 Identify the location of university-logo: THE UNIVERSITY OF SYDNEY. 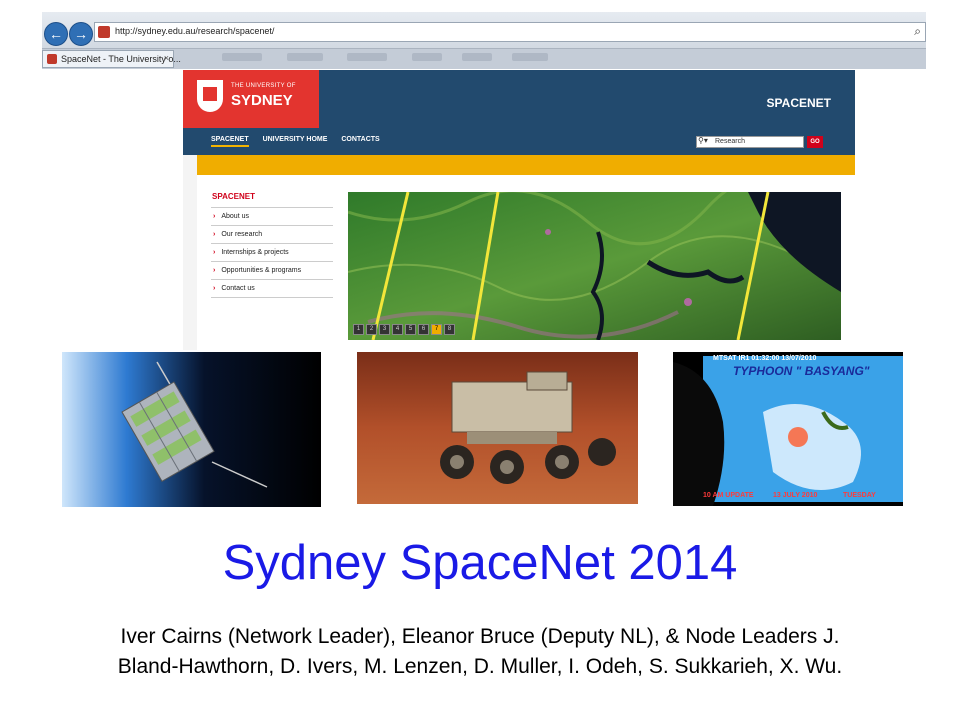
(251, 99).